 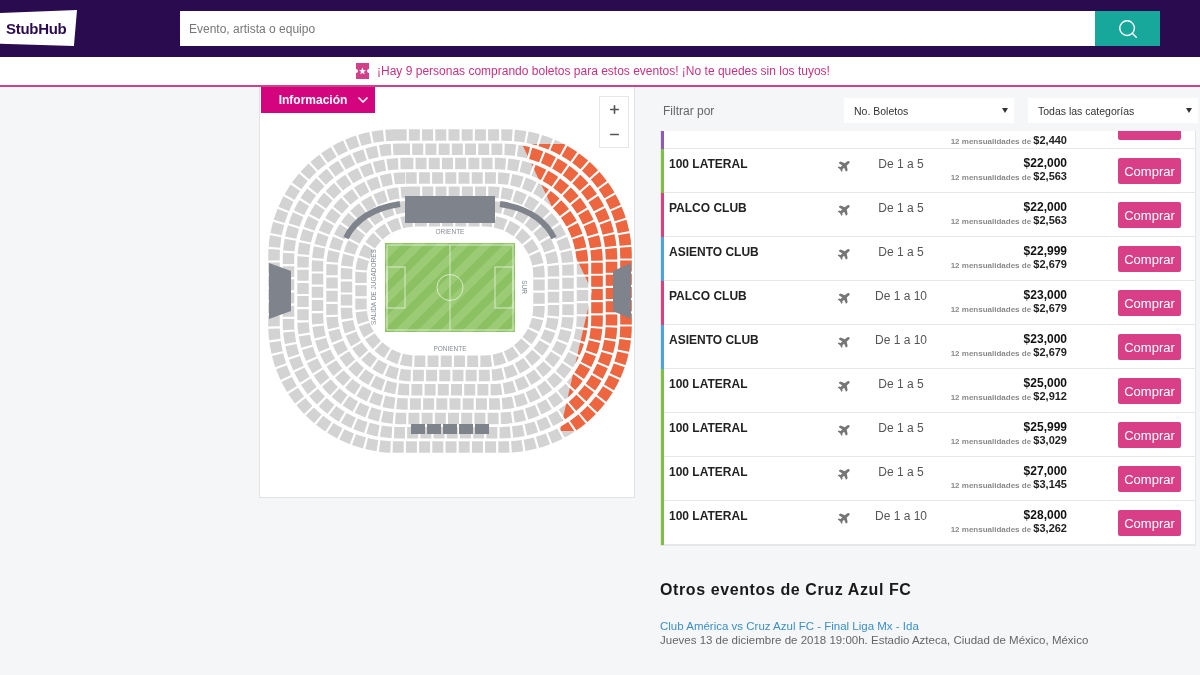 What do you see at coordinates (1045, 471) in the screenshot?
I see `price: $27,000` at bounding box center [1045, 471].